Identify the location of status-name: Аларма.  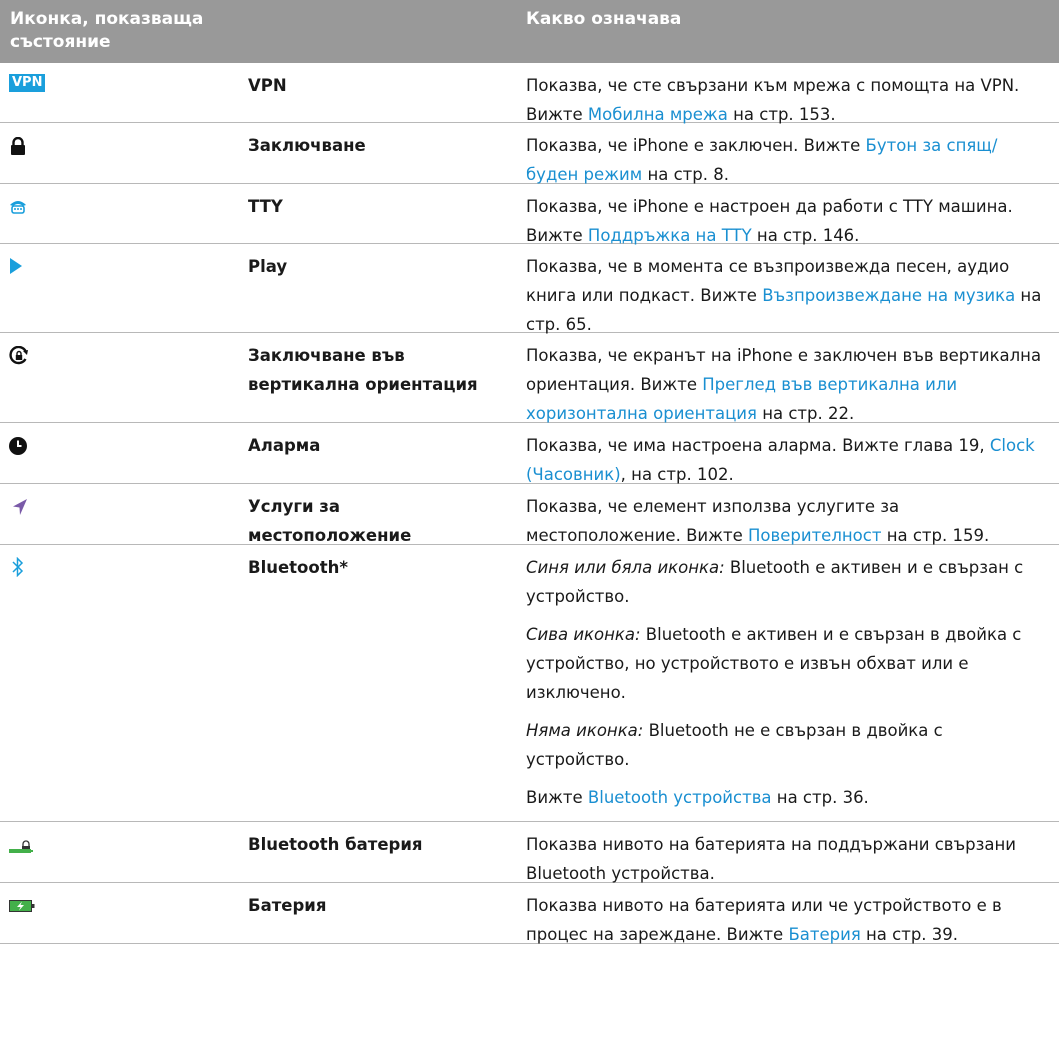
(284, 445).